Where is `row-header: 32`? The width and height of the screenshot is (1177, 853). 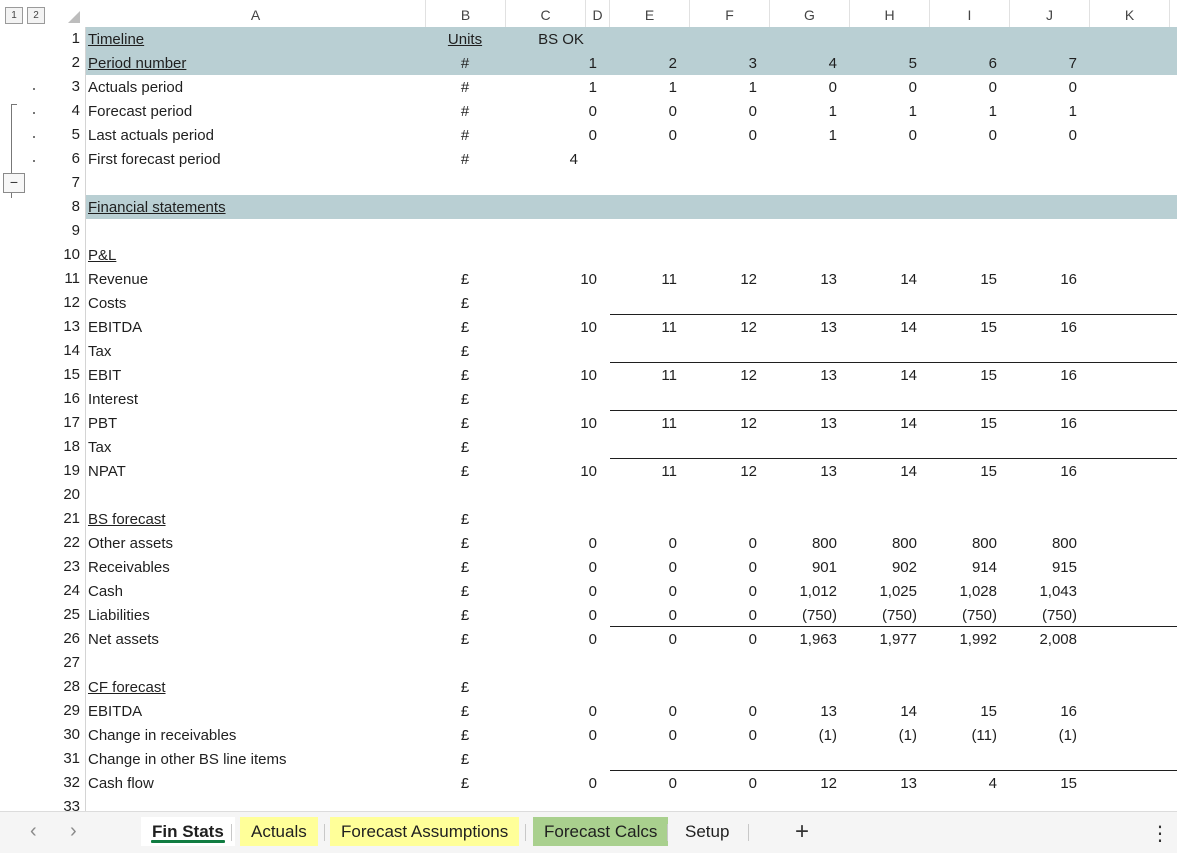 row-header: 32 is located at coordinates (66, 783).